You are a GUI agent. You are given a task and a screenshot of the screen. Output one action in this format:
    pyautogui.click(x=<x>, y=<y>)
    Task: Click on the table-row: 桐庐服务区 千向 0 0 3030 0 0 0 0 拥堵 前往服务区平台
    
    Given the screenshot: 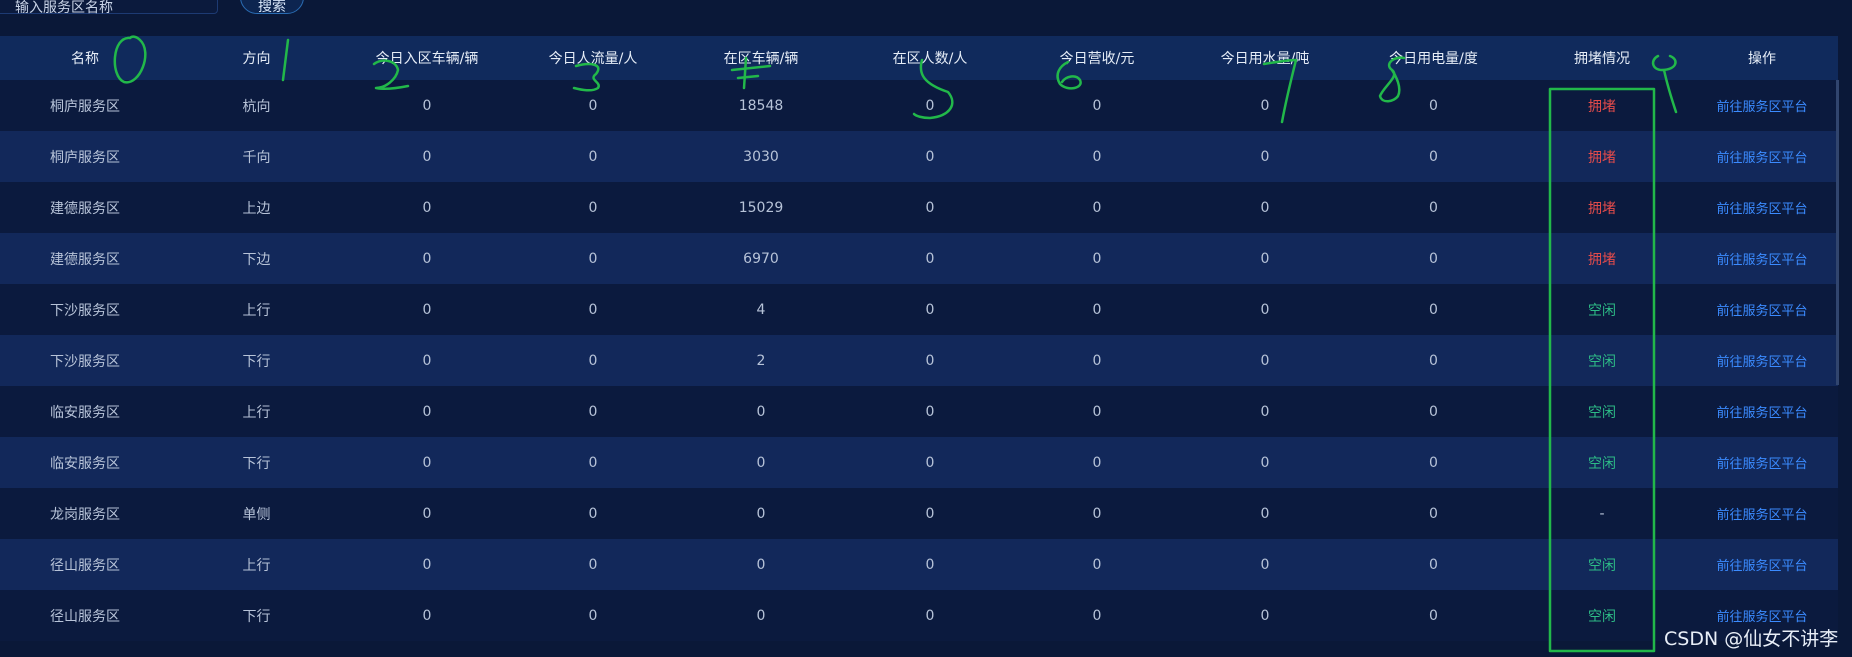 What is the action you would take?
    pyautogui.click(x=919, y=156)
    